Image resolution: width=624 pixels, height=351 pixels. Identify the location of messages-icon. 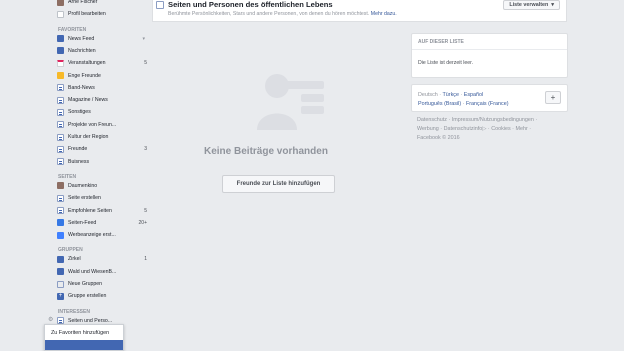
(60, 51).